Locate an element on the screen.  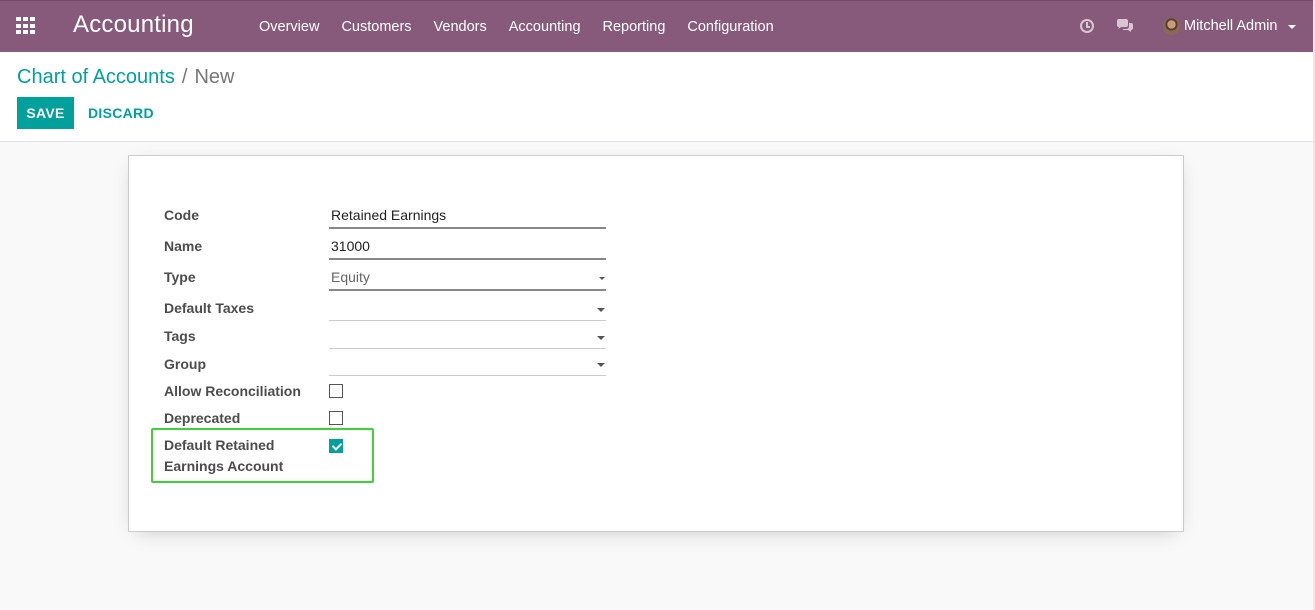
save-button: SAVE is located at coordinates (45, 113).